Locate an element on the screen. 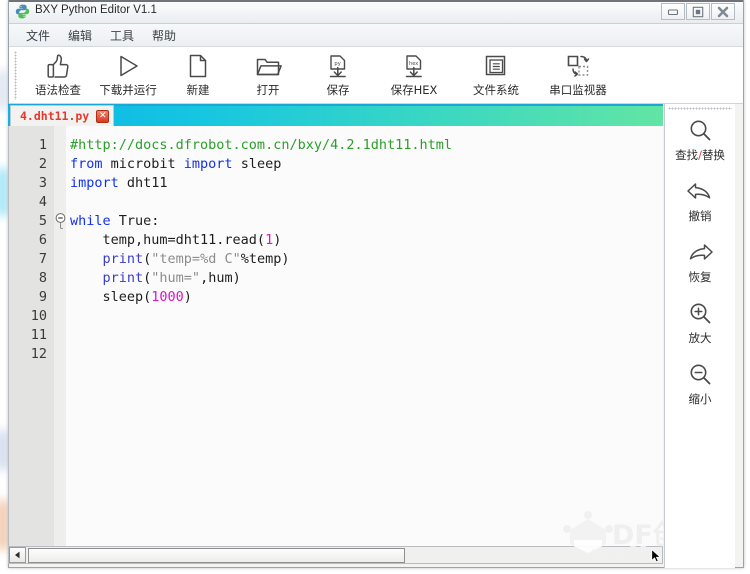 The width and height of the screenshot is (750, 574). sidebar-label-pre: 放大 is located at coordinates (700, 338).